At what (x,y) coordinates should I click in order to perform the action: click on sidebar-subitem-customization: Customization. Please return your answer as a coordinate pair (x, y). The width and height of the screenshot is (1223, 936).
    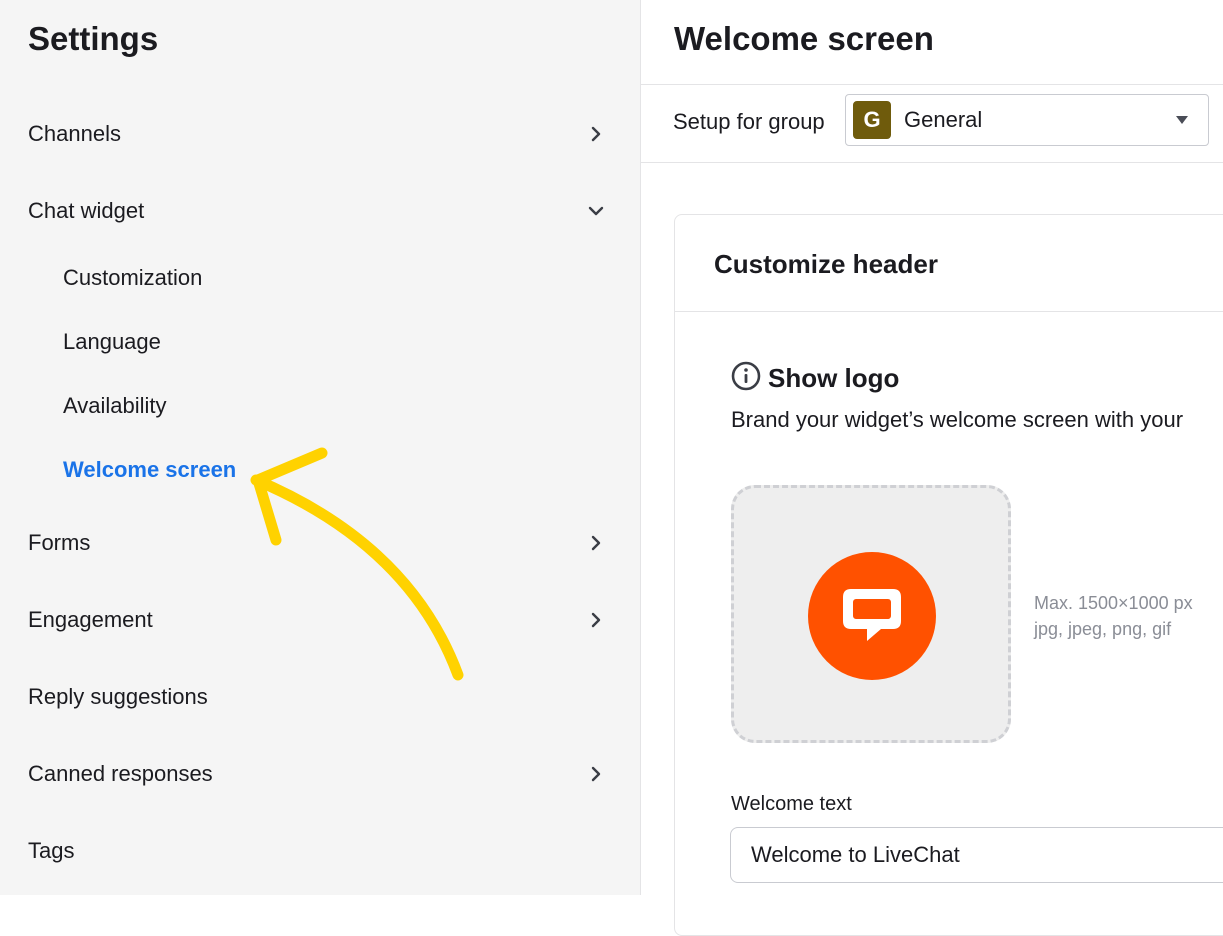
    Looking at the image, I should click on (132, 278).